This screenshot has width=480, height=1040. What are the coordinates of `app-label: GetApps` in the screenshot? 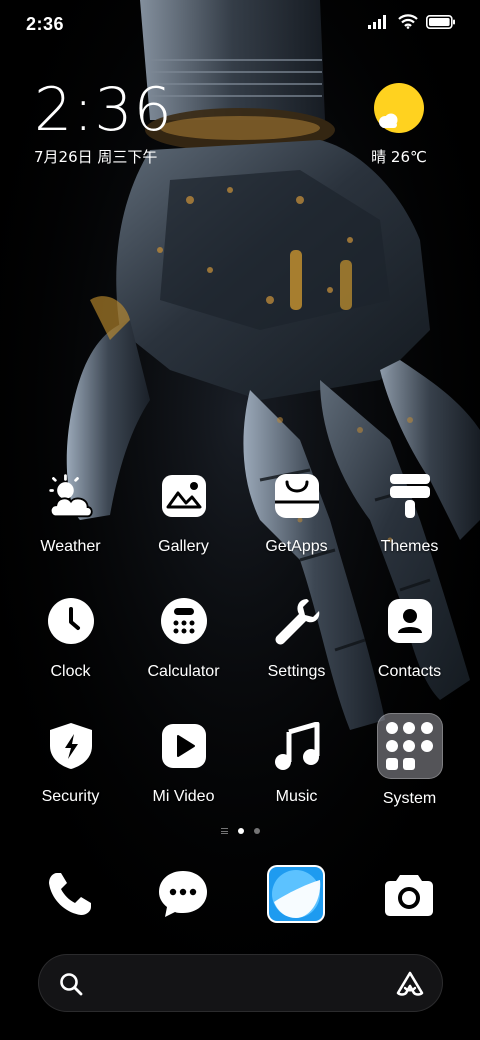 It's located at (296, 546).